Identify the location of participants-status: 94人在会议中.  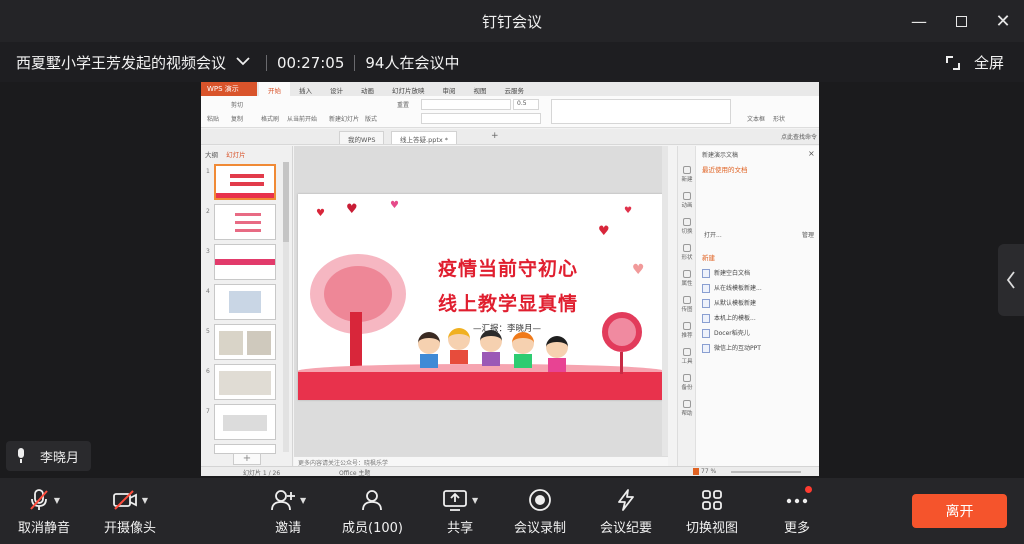
(412, 63).